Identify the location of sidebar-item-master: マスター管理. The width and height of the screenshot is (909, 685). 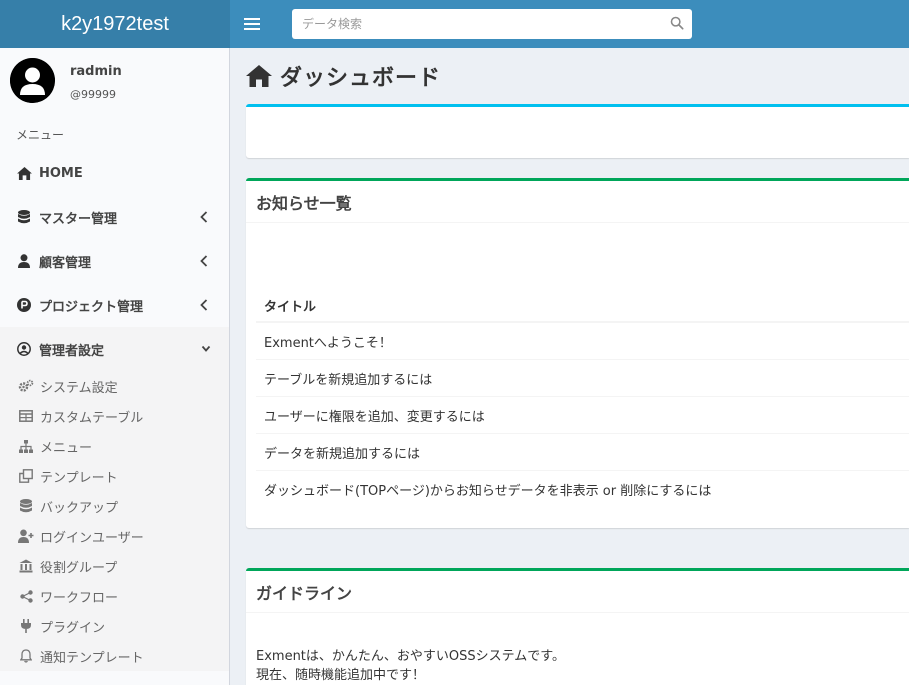
(114, 217).